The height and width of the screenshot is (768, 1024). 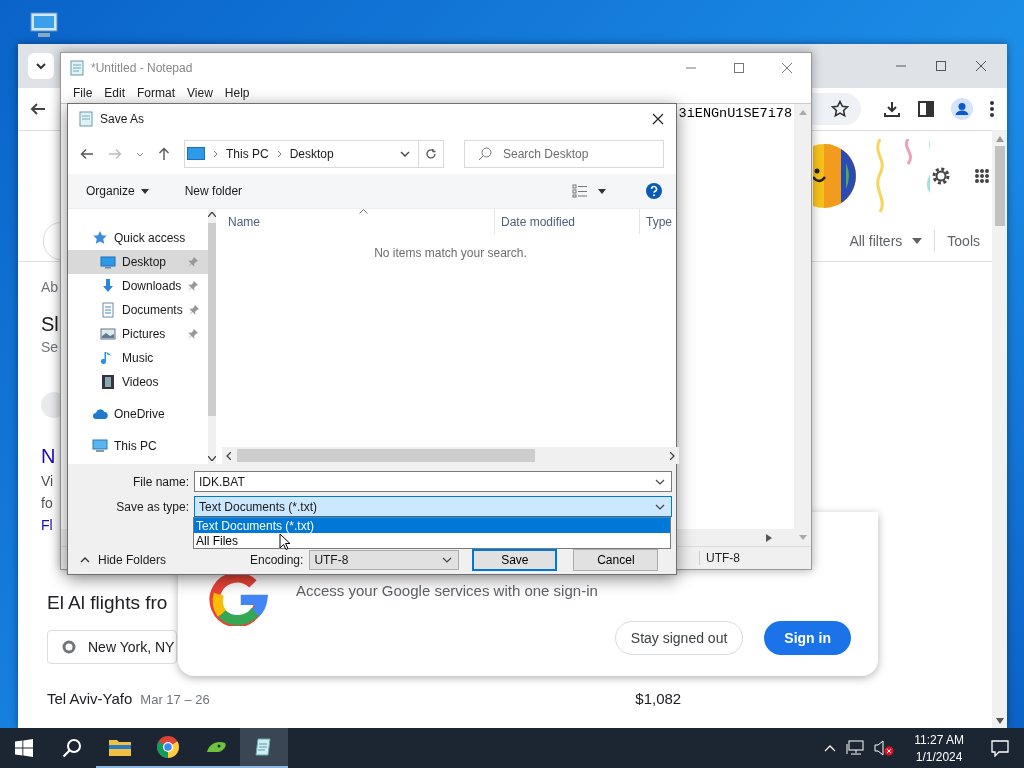 I want to click on filter-button: Tools, so click(x=963, y=241).